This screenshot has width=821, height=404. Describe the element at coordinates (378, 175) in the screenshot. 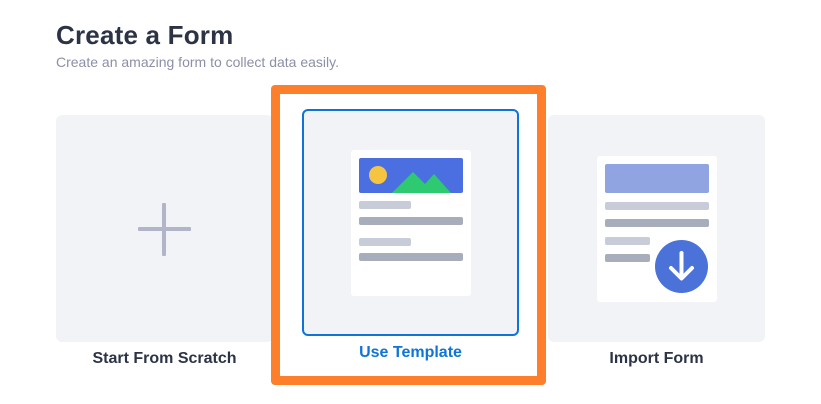

I see `sun-icon` at that location.